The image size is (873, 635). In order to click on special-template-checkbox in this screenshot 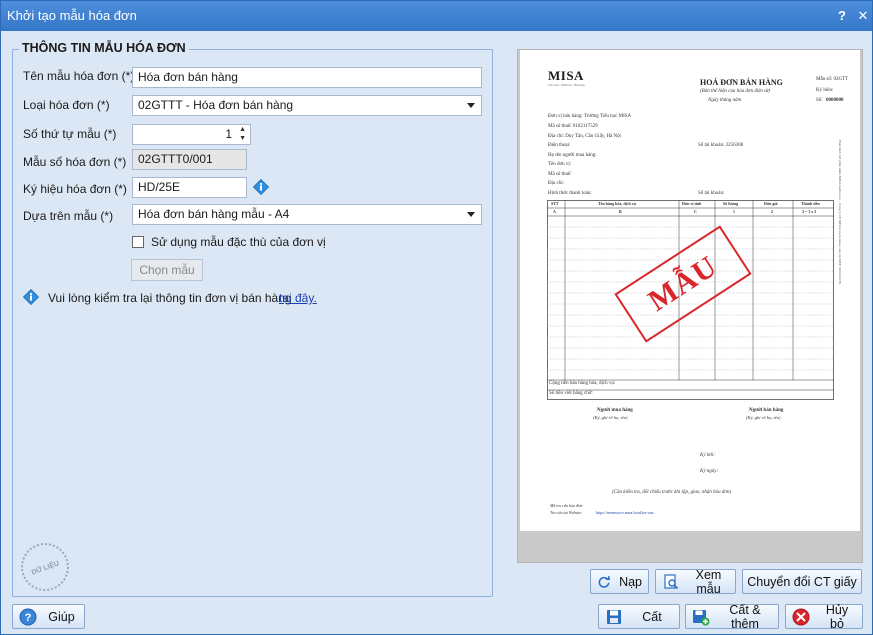, I will do `click(138, 242)`.